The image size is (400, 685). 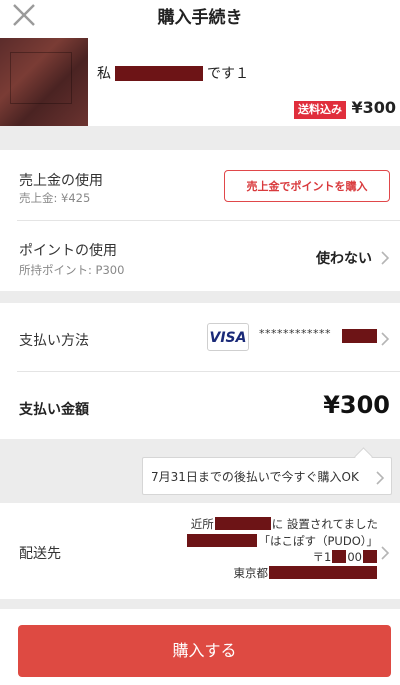 I want to click on item-name-prefix: 私, so click(x=104, y=74).